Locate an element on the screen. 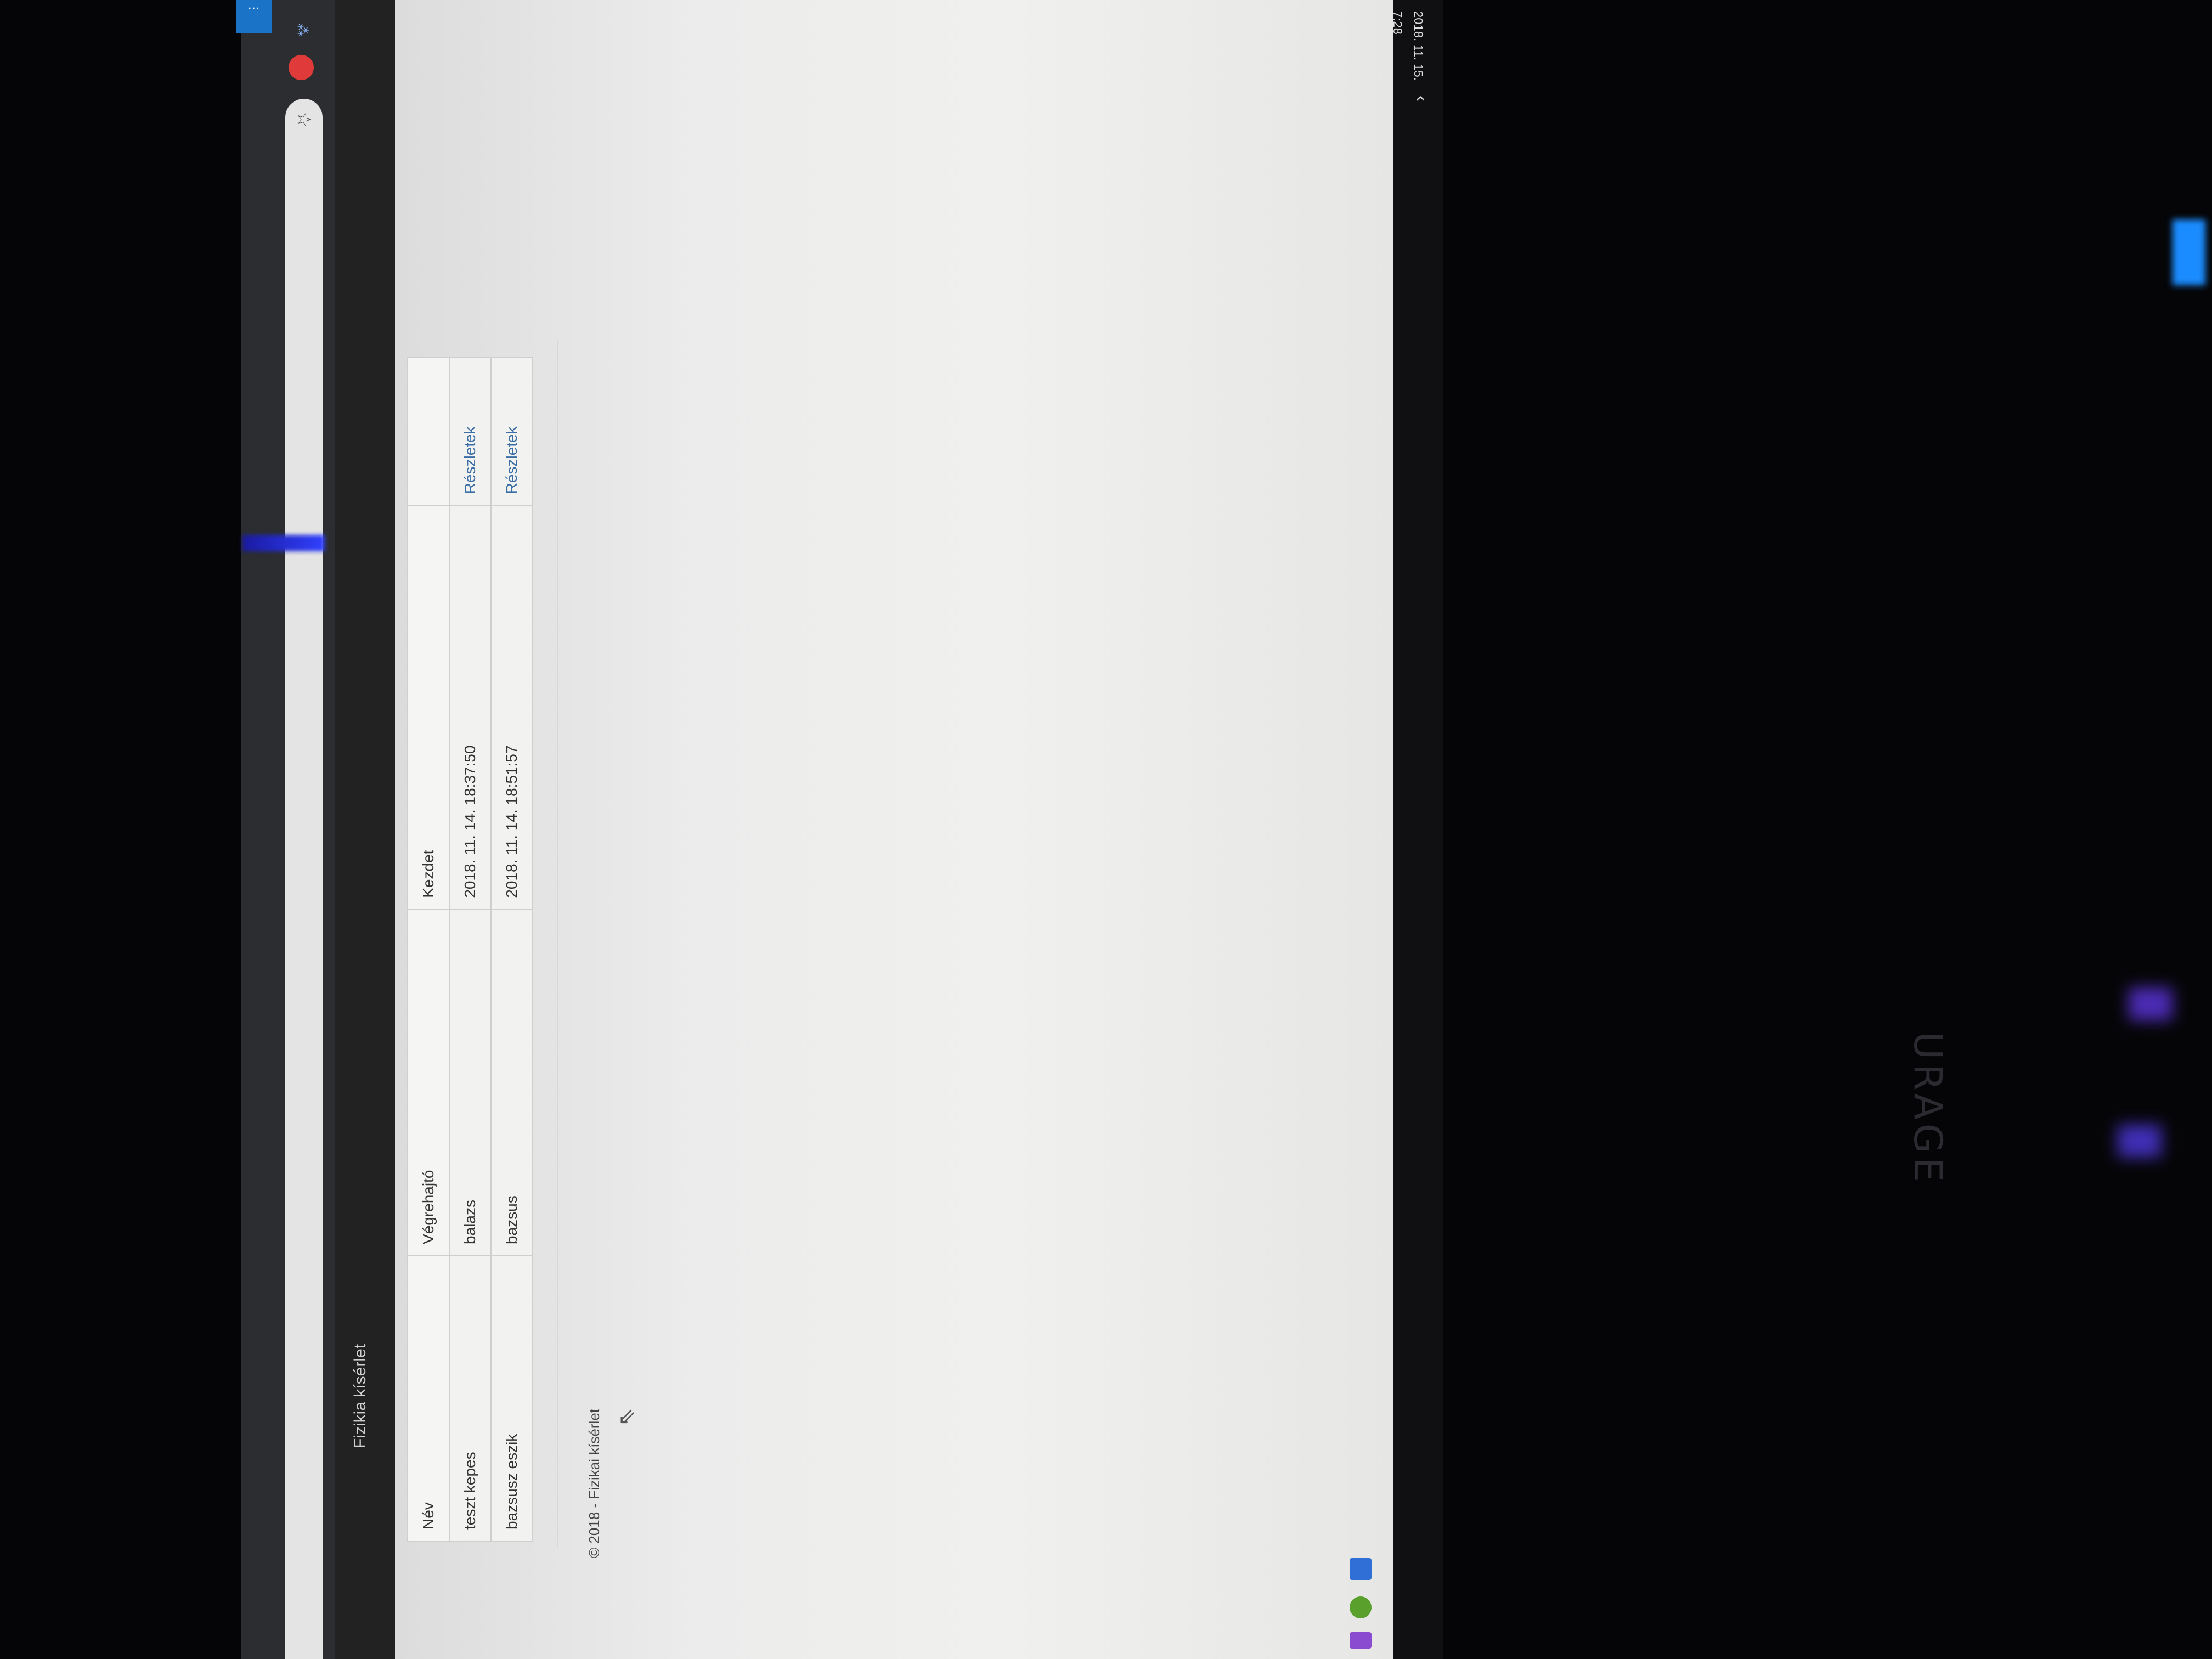 The width and height of the screenshot is (2212, 1659). cell-name: bazsusz eszik is located at coordinates (512, 1398).